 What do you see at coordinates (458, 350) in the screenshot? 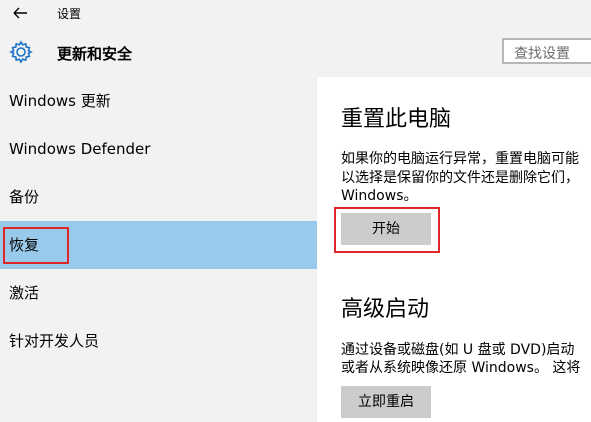
I see `advanced-description-line1: 通过设备或磁盘(如 U 盘或 DVD)启动` at bounding box center [458, 350].